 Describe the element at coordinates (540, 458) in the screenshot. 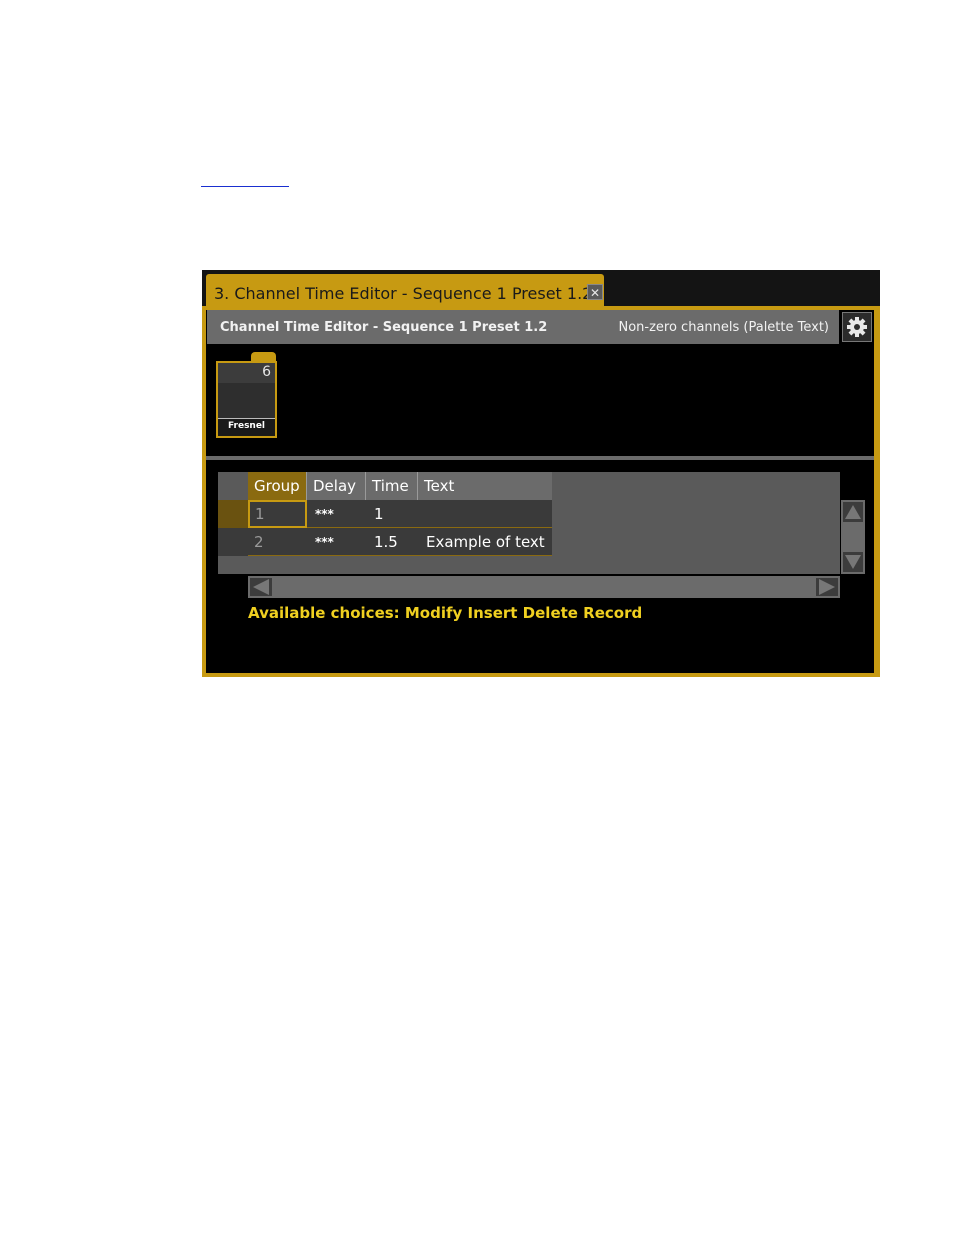

I see `pane-splitter` at that location.